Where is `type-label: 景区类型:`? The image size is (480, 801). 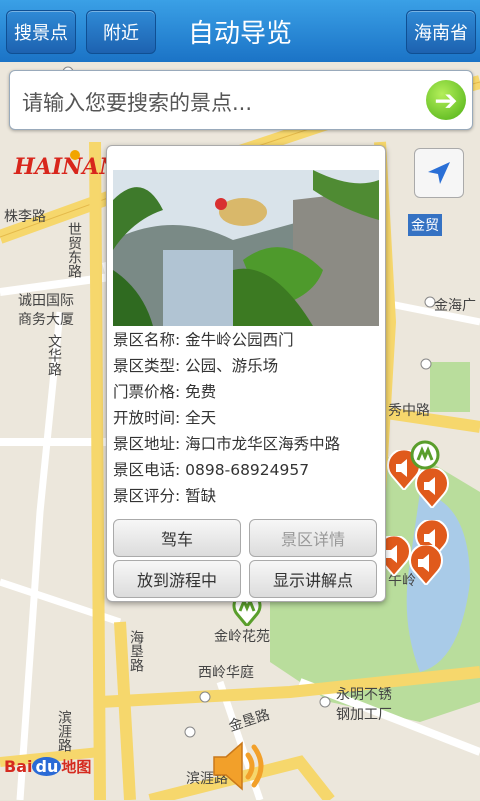
type-label: 景区类型: is located at coordinates (147, 366).